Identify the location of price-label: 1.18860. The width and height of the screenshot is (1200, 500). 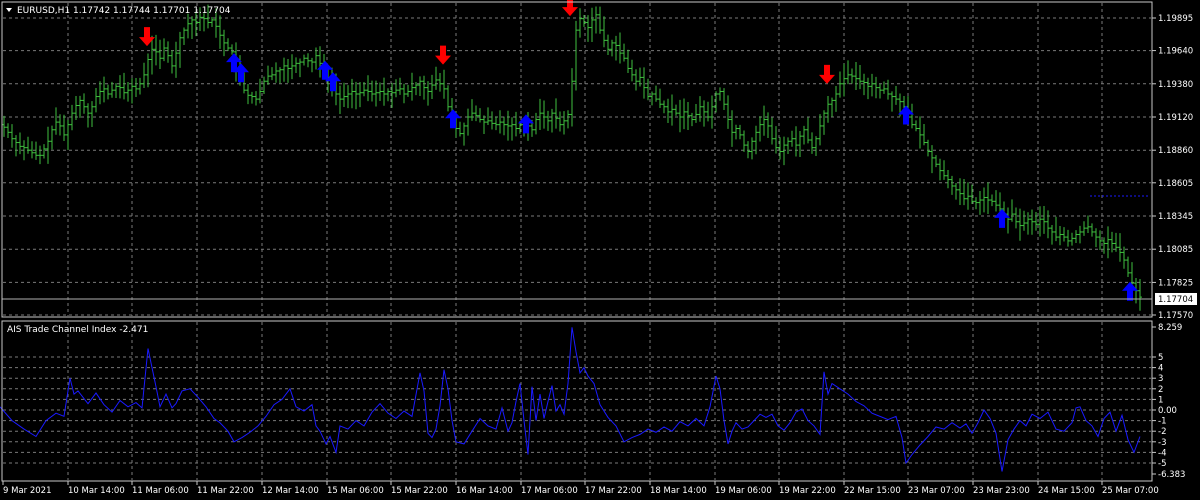
(1175, 151).